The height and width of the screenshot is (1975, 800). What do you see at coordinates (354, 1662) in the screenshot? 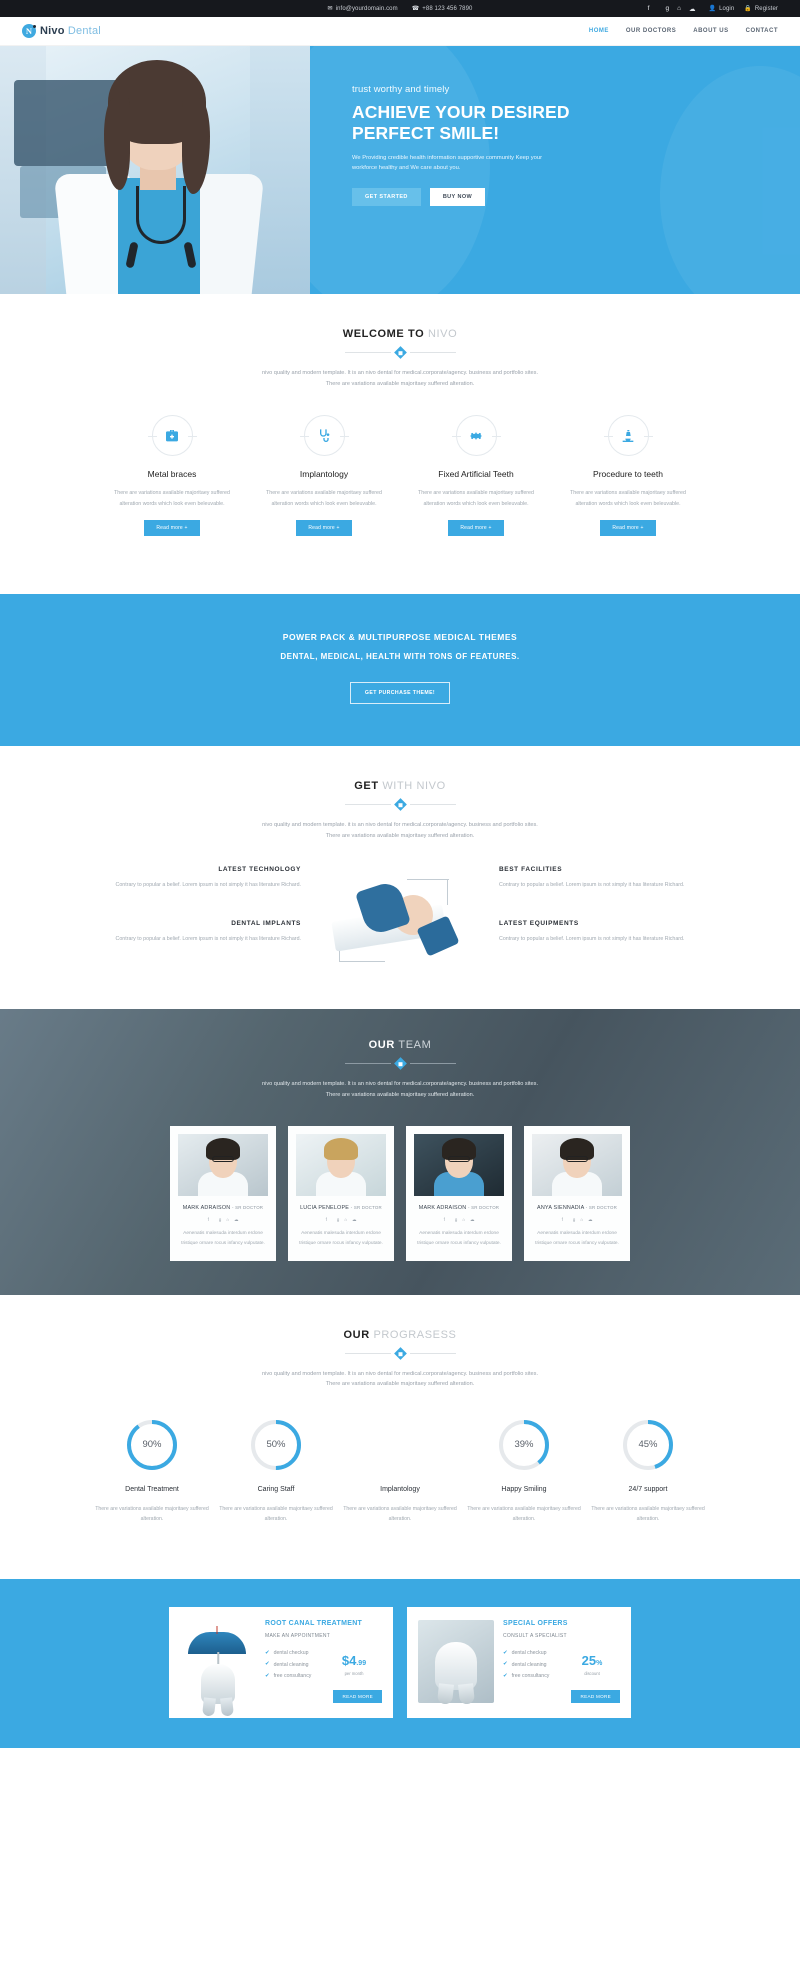
I see `pricing-amount: $4.99 per month` at bounding box center [354, 1662].